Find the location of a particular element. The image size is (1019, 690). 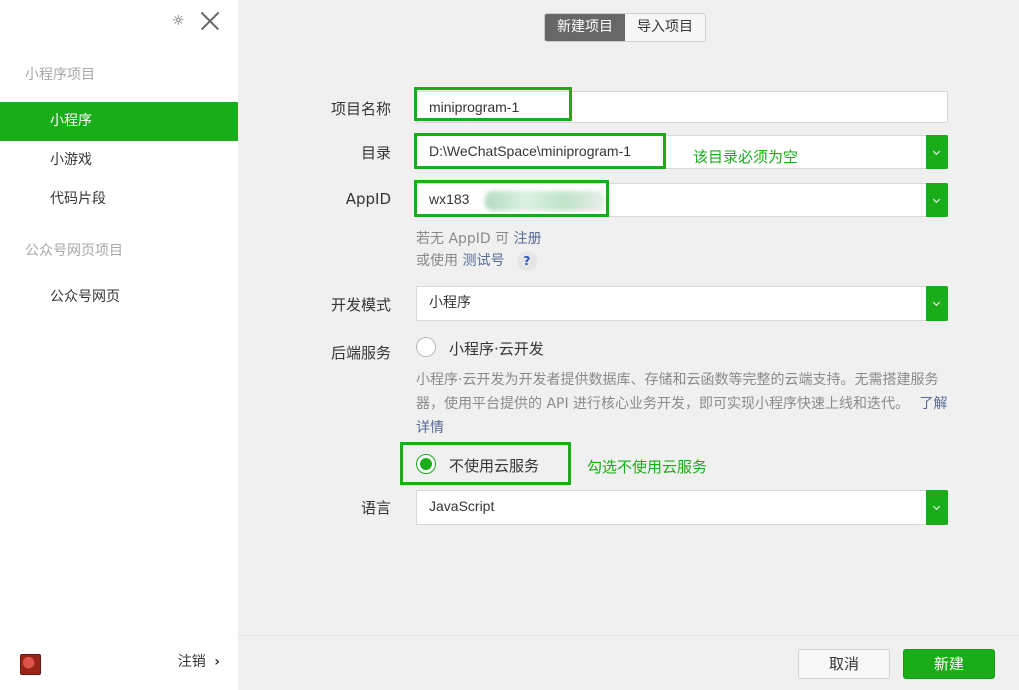

logout-button: 注销 › is located at coordinates (199, 661).